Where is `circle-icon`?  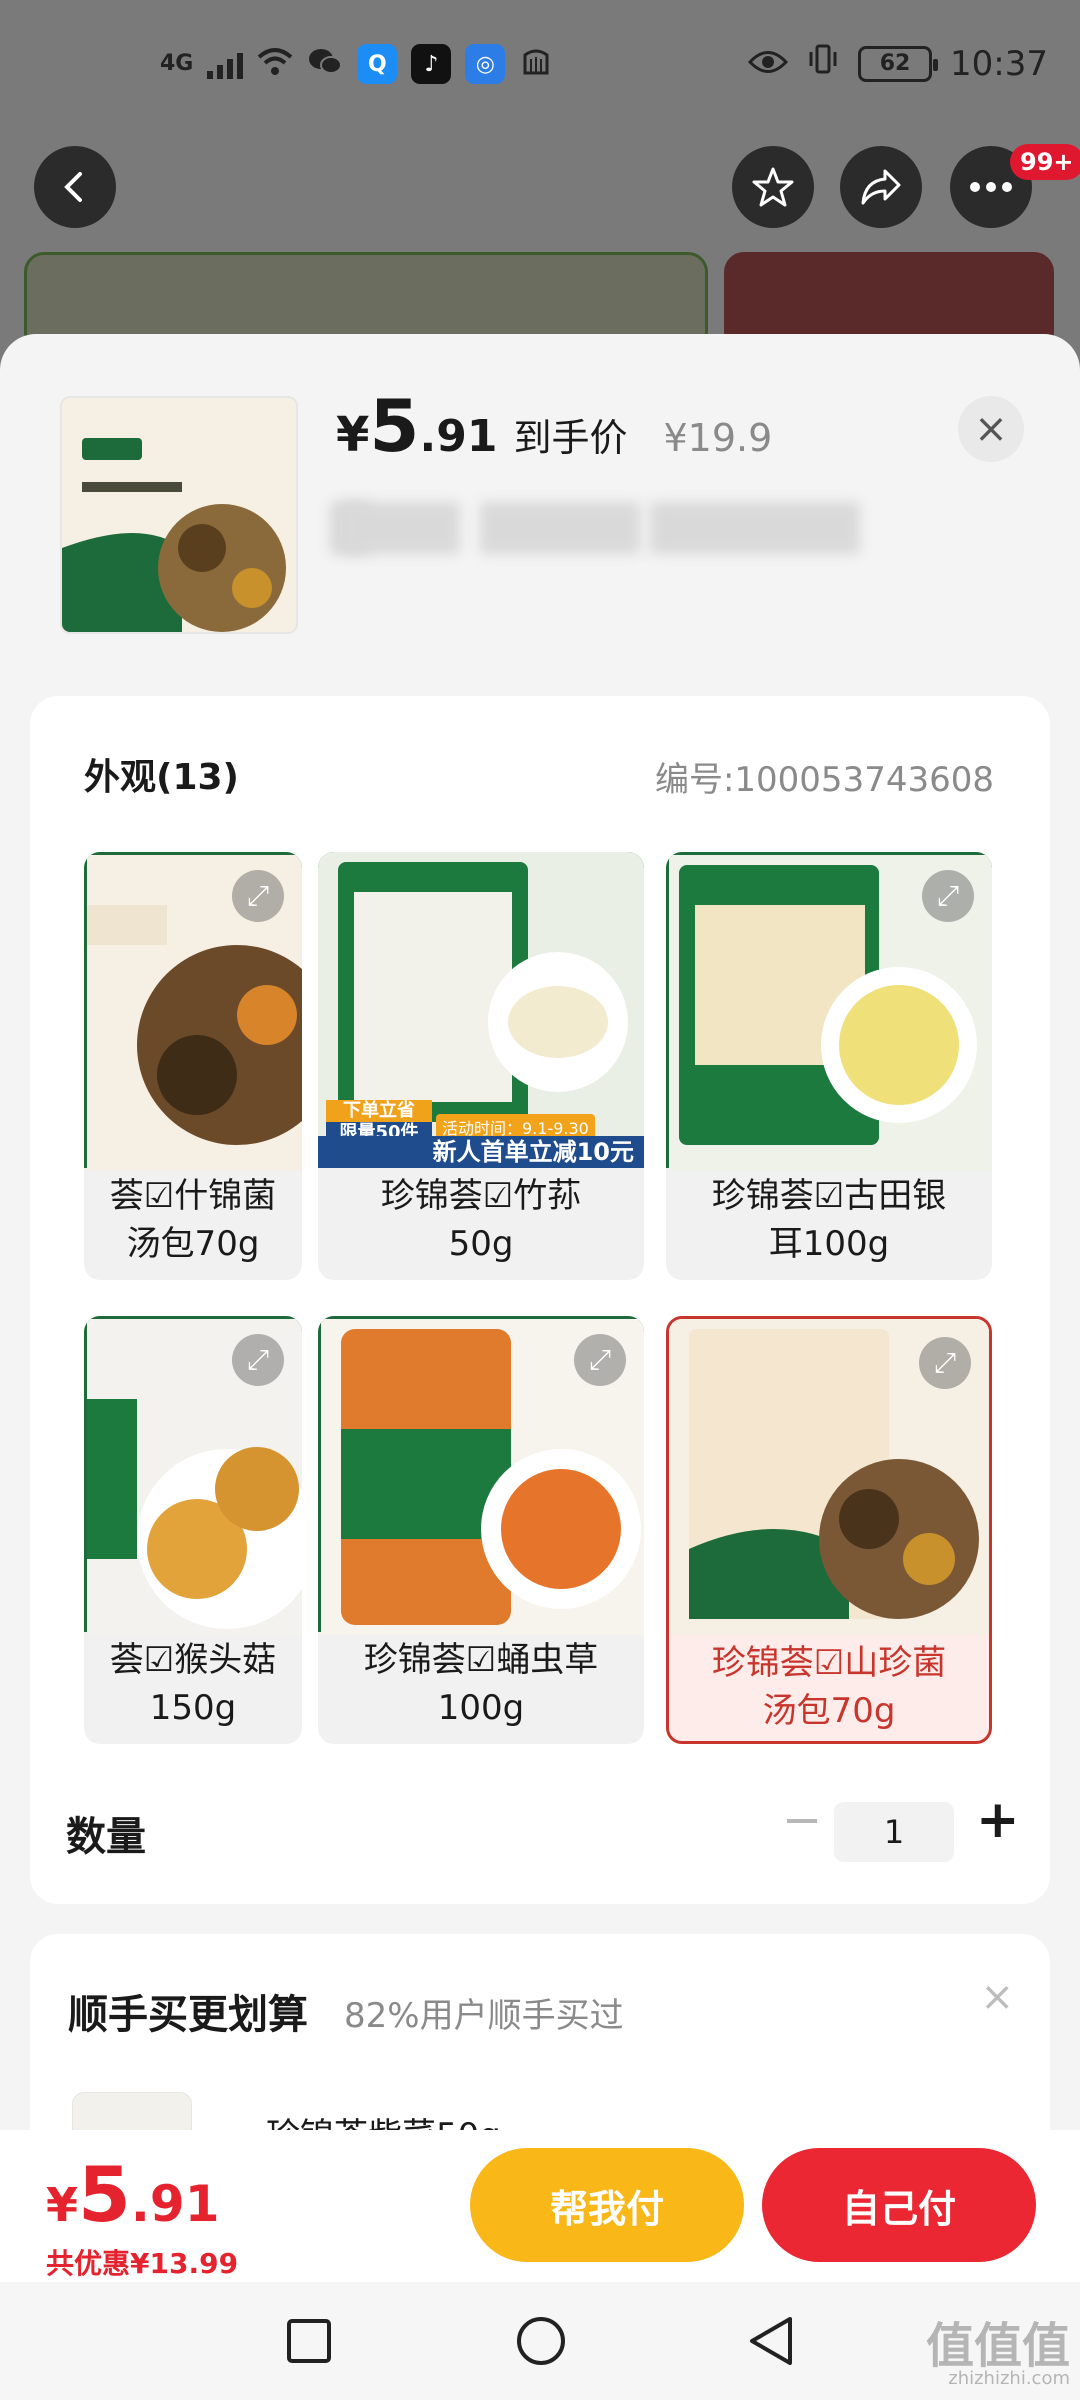 circle-icon is located at coordinates (541, 2341).